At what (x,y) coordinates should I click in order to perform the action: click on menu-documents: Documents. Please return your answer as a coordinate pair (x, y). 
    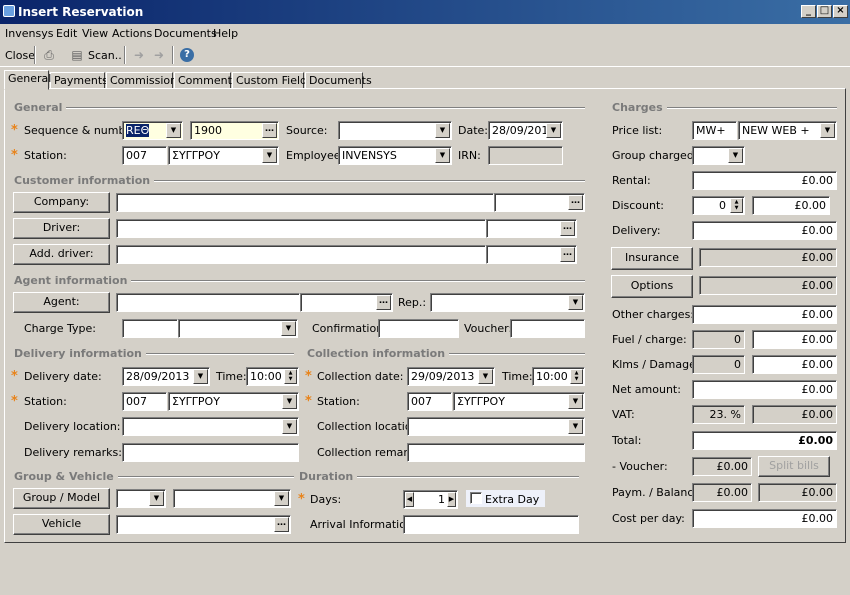
    Looking at the image, I should click on (185, 33).